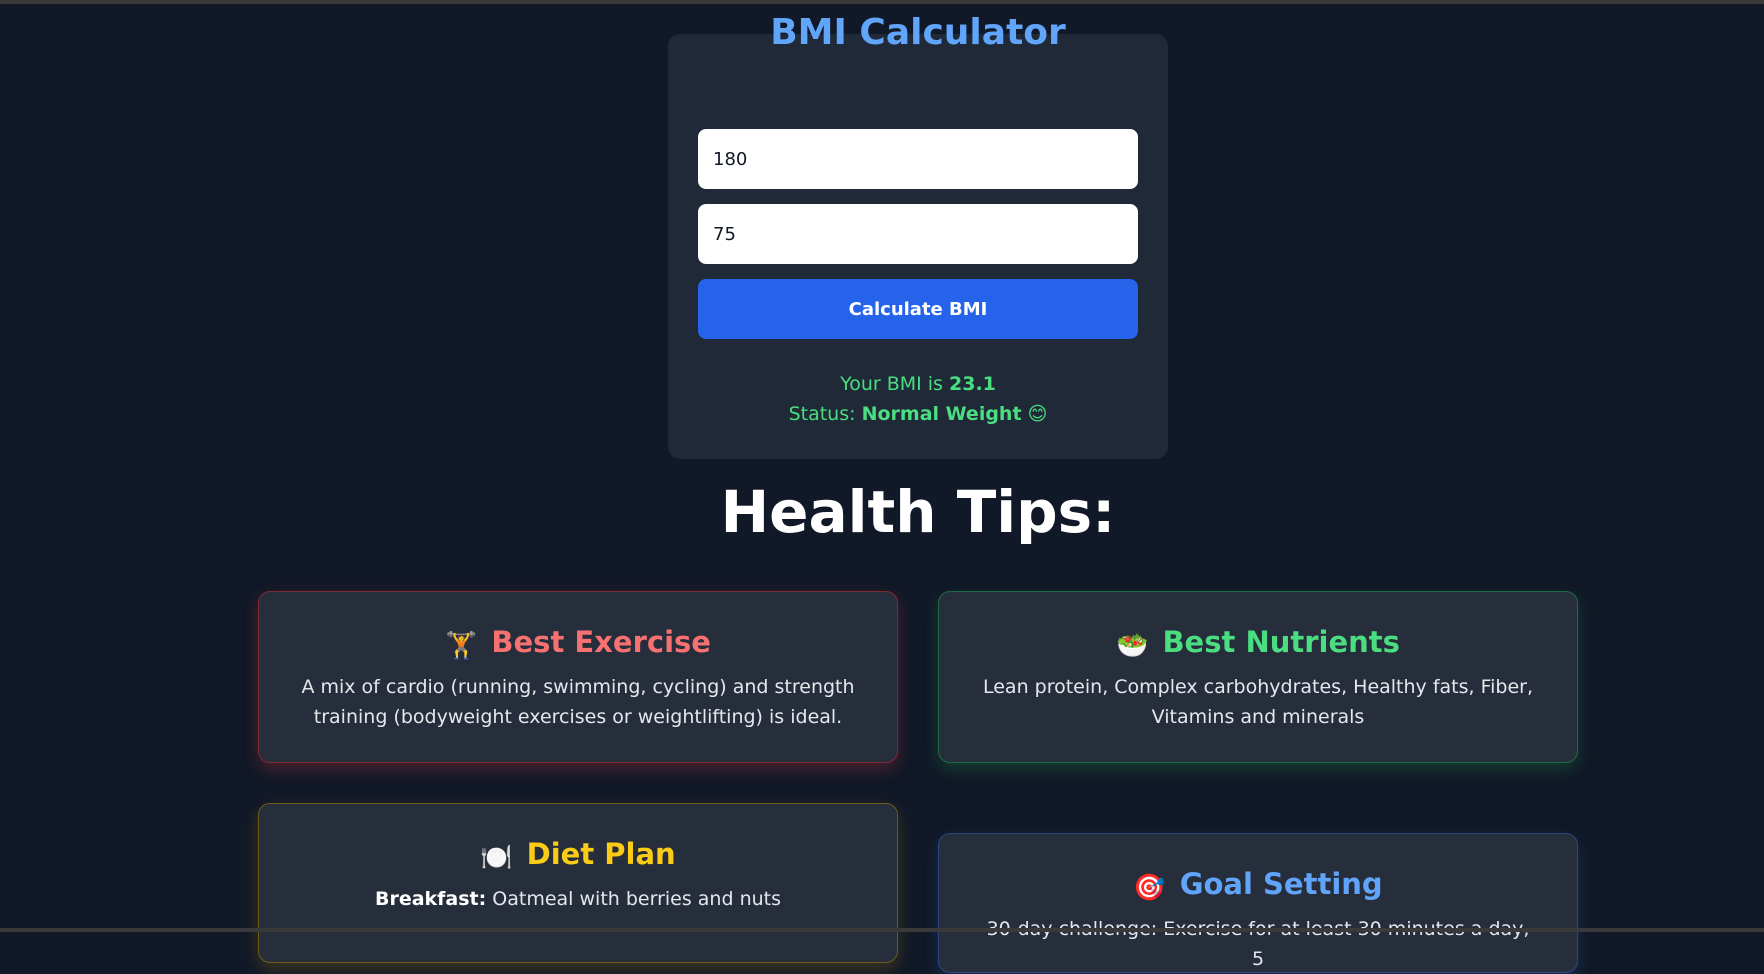 This screenshot has height=974, width=1764. I want to click on smile-emoji-icon: 😊, so click(1037, 414).